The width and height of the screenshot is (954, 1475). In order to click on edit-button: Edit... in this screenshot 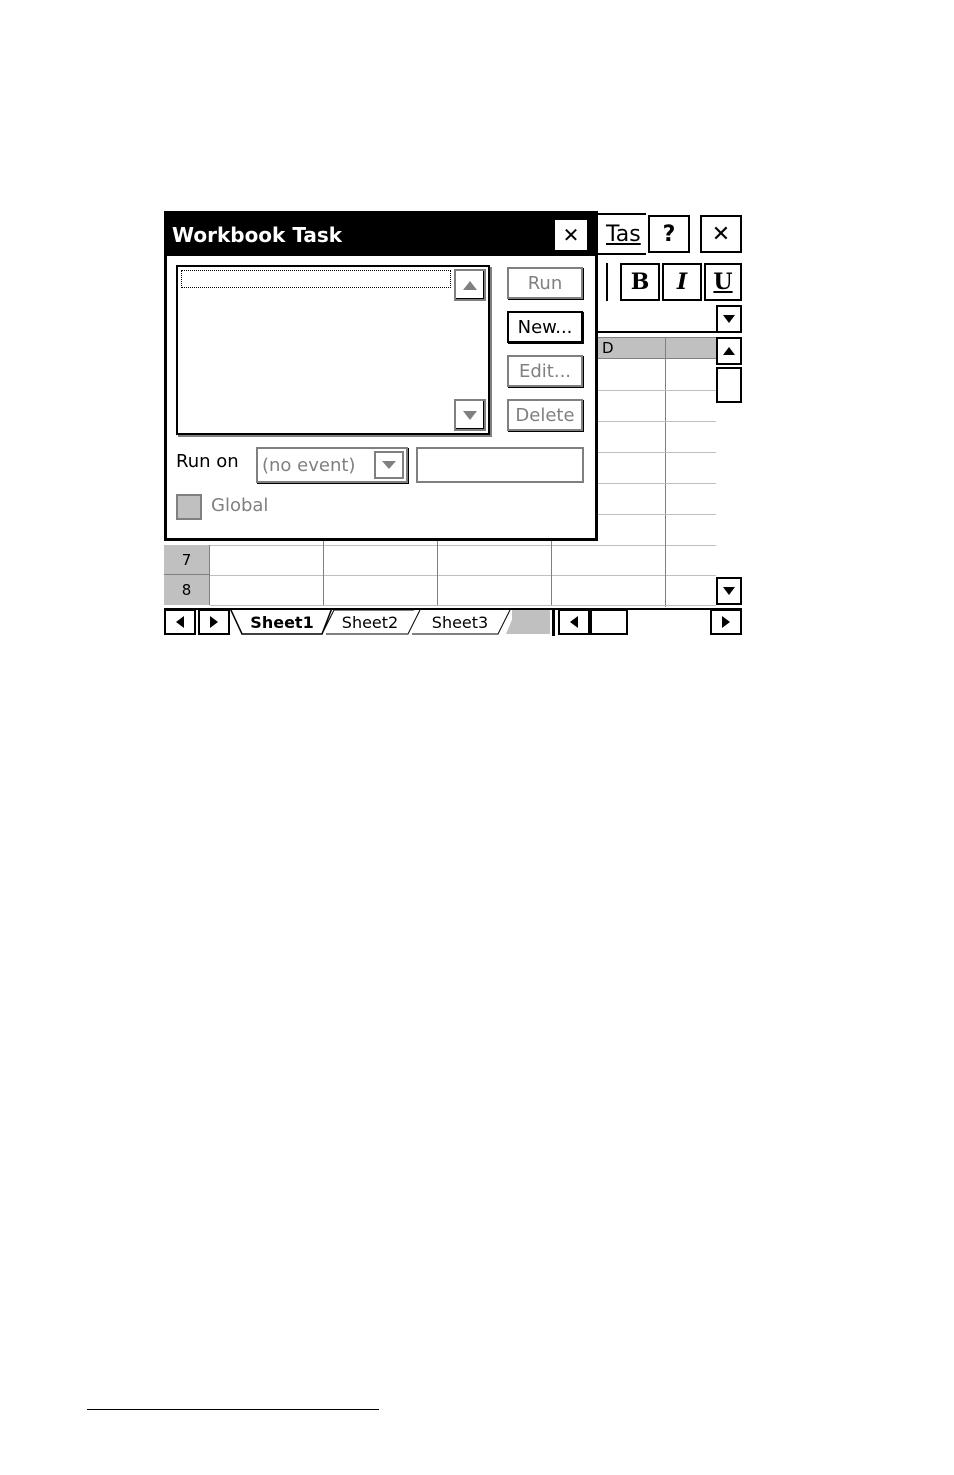, I will do `click(545, 371)`.